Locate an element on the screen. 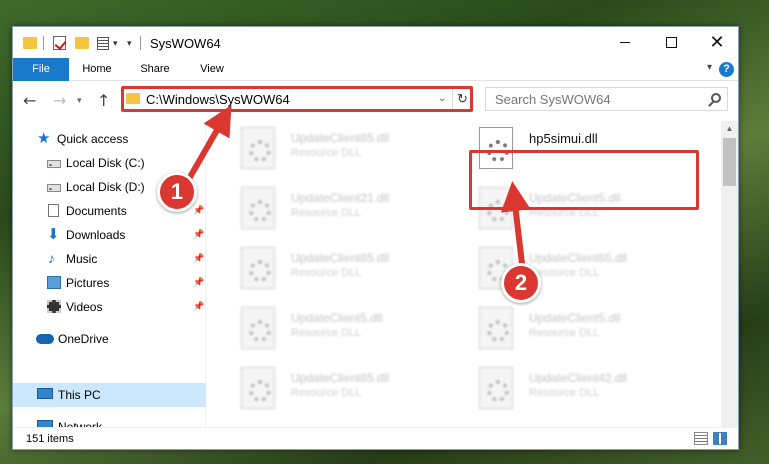 The width and height of the screenshot is (769, 464). separator is located at coordinates (43, 43).